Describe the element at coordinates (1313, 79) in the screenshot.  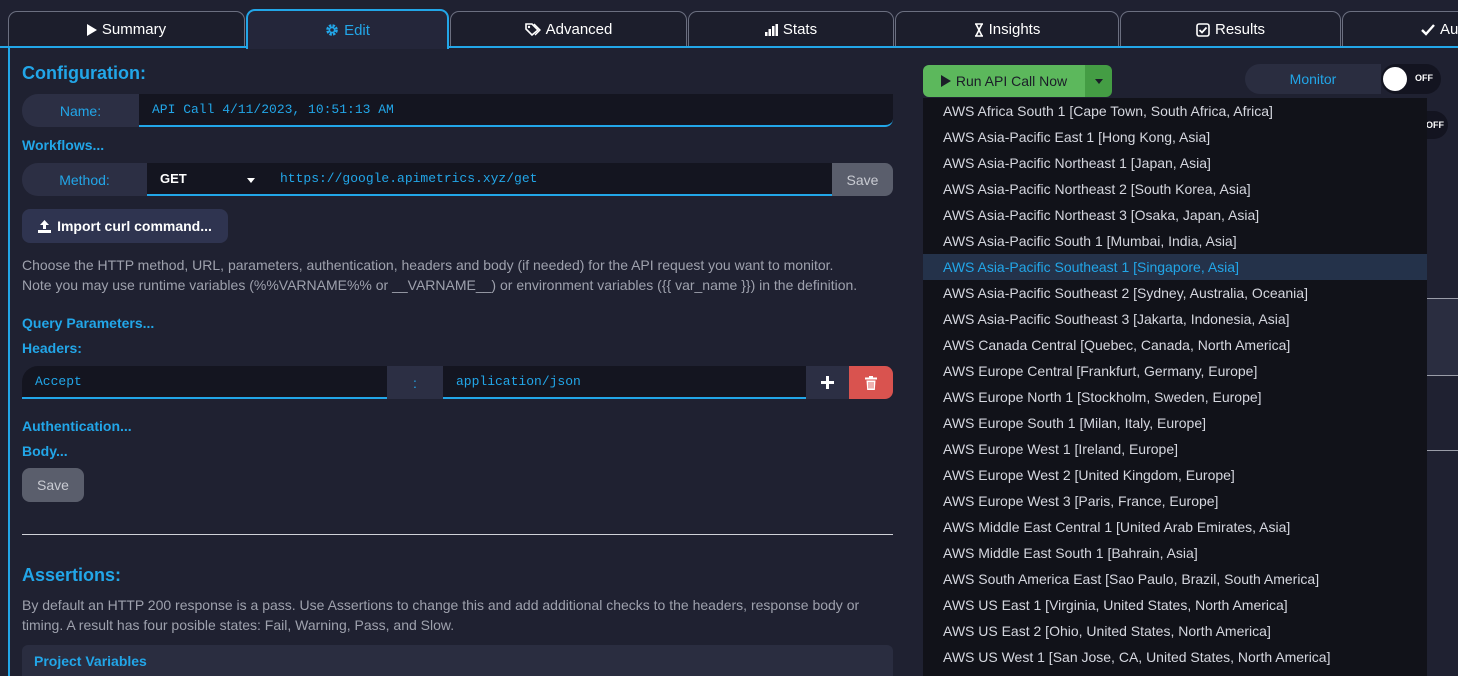
I see `monitor-label: Monitor` at that location.